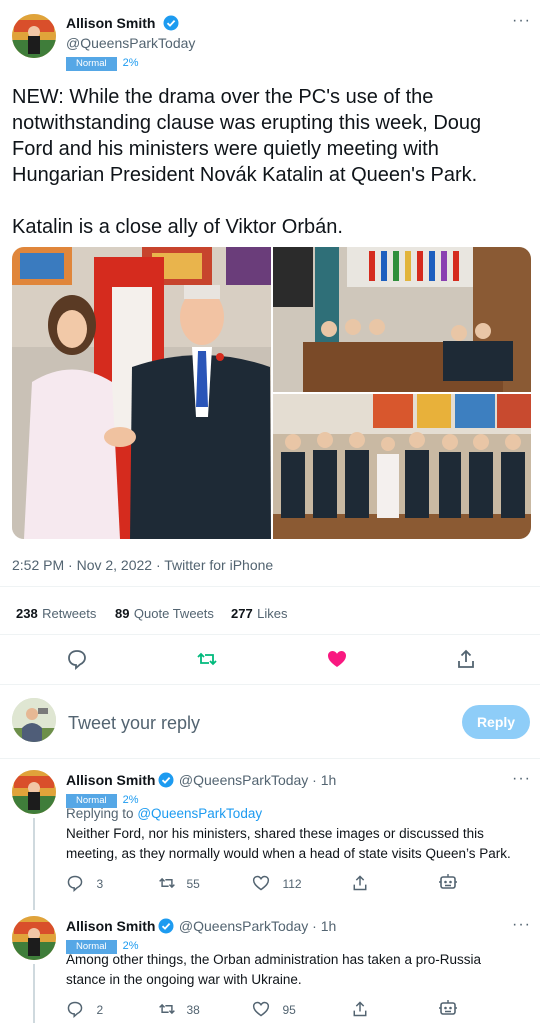 The image size is (540, 1023). What do you see at coordinates (179, 885) in the screenshot?
I see `retweet-action: 55` at bounding box center [179, 885].